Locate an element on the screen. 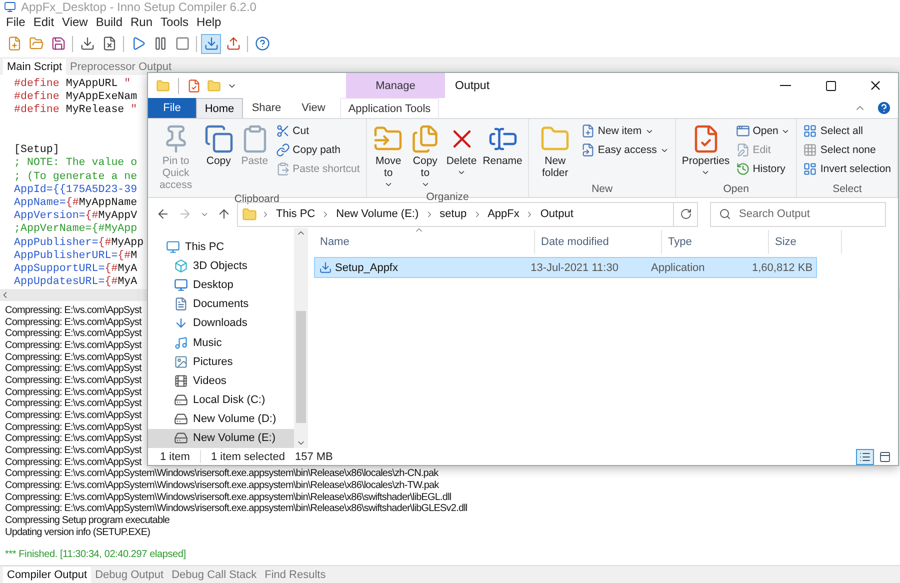 This screenshot has width=900, height=583. files-icon is located at coordinates (425, 139).